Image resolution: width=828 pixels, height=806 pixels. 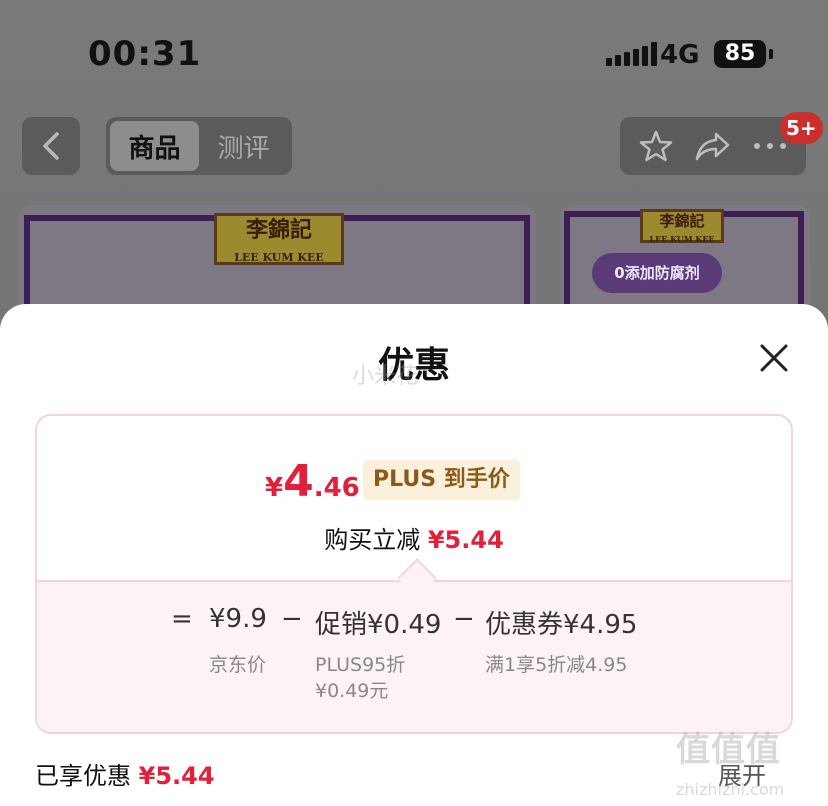 I want to click on base-price: ¥9.9, so click(x=238, y=619).